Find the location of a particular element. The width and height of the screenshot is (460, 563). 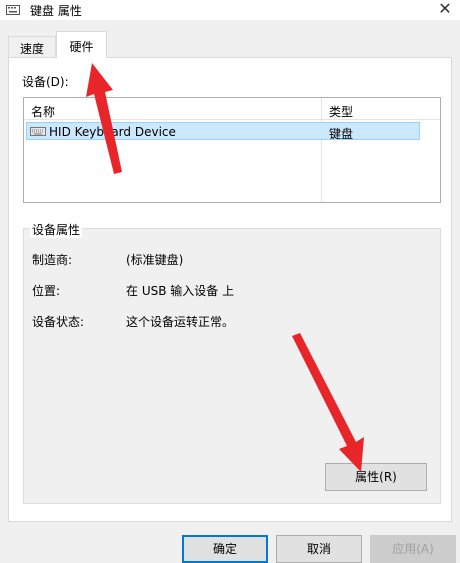

group-title: 设备属性 is located at coordinates (56, 229).